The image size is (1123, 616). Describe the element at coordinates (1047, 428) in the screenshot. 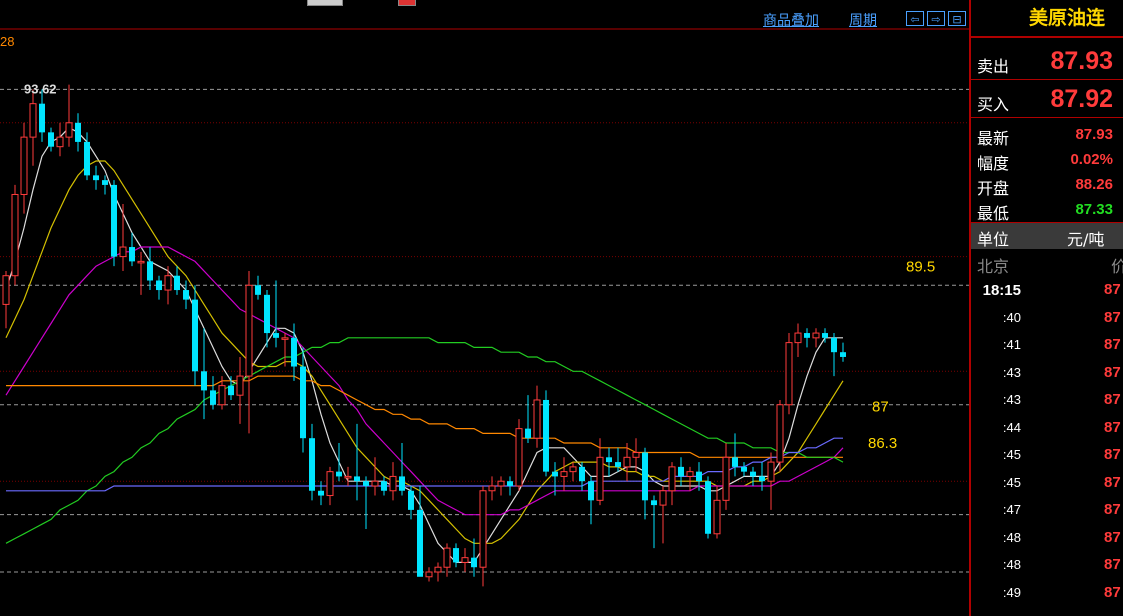

I see `tick-row: :44 87` at that location.